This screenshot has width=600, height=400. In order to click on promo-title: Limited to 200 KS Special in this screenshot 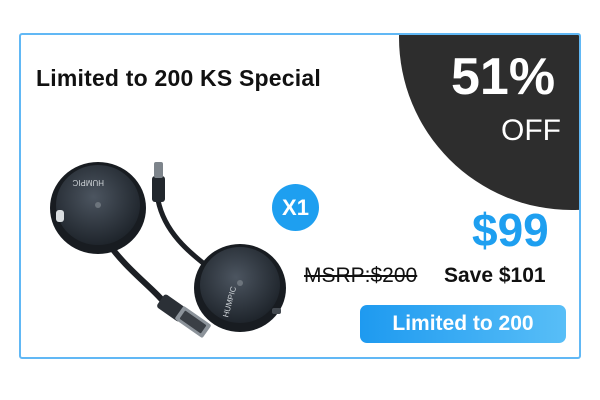, I will do `click(178, 78)`.